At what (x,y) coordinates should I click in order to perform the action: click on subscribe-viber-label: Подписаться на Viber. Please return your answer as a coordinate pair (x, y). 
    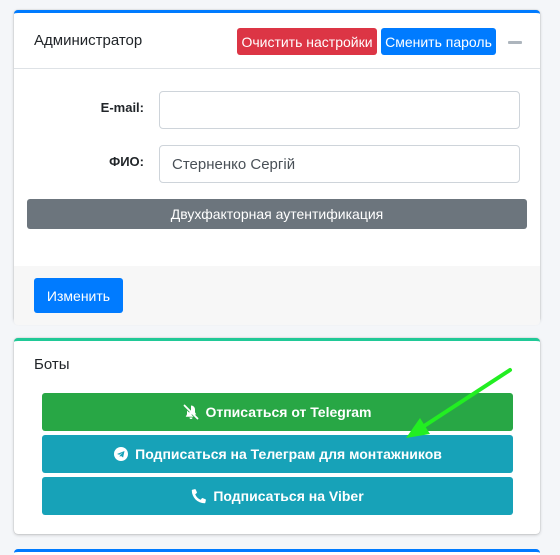
    Looking at the image, I should click on (288, 496).